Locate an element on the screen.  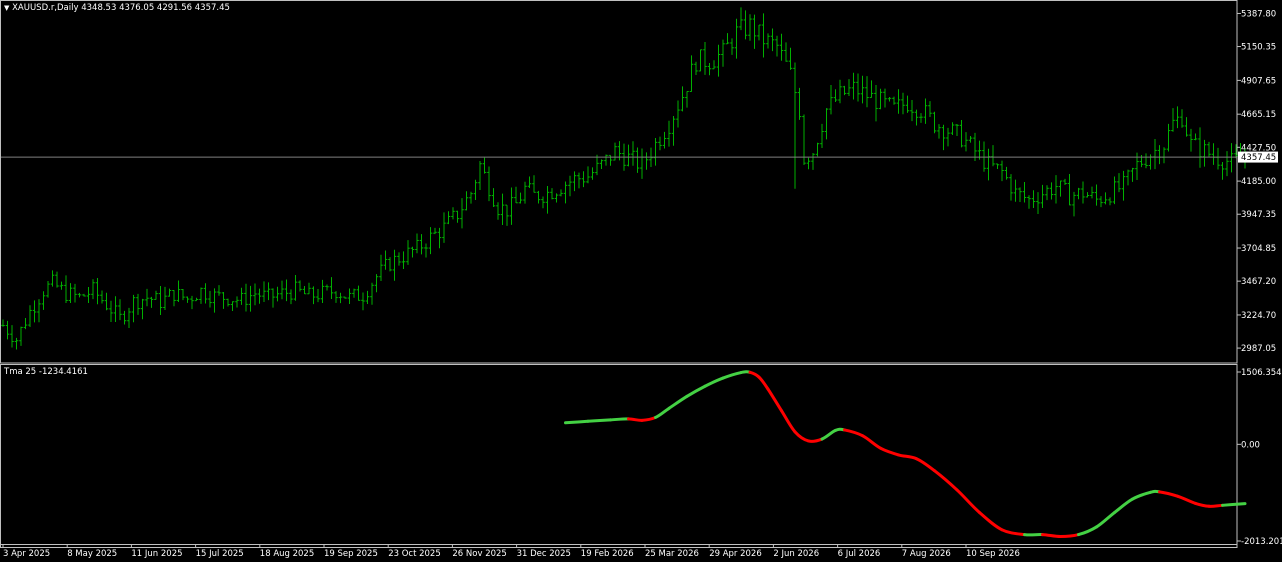
last-price-label: 4357.45 is located at coordinates (1258, 158).